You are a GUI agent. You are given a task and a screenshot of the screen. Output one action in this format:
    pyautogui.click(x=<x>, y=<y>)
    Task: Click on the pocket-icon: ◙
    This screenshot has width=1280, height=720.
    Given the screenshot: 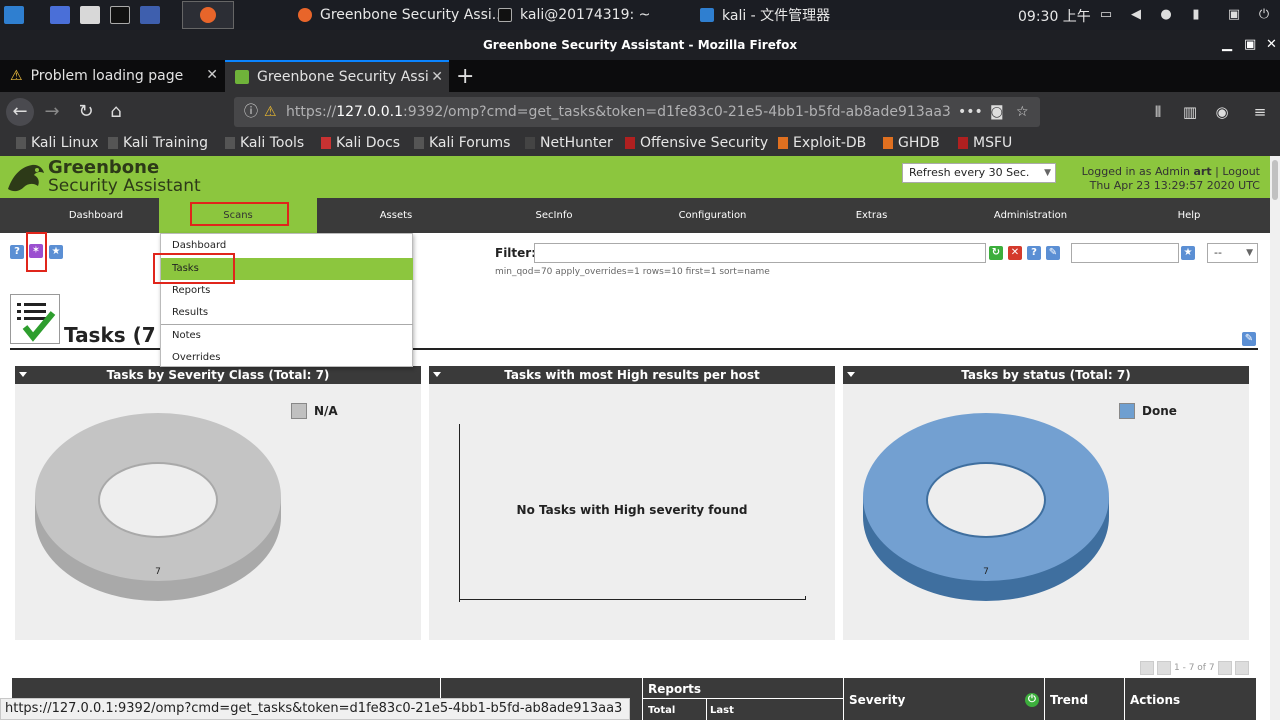 What is the action you would take?
    pyautogui.click(x=997, y=112)
    